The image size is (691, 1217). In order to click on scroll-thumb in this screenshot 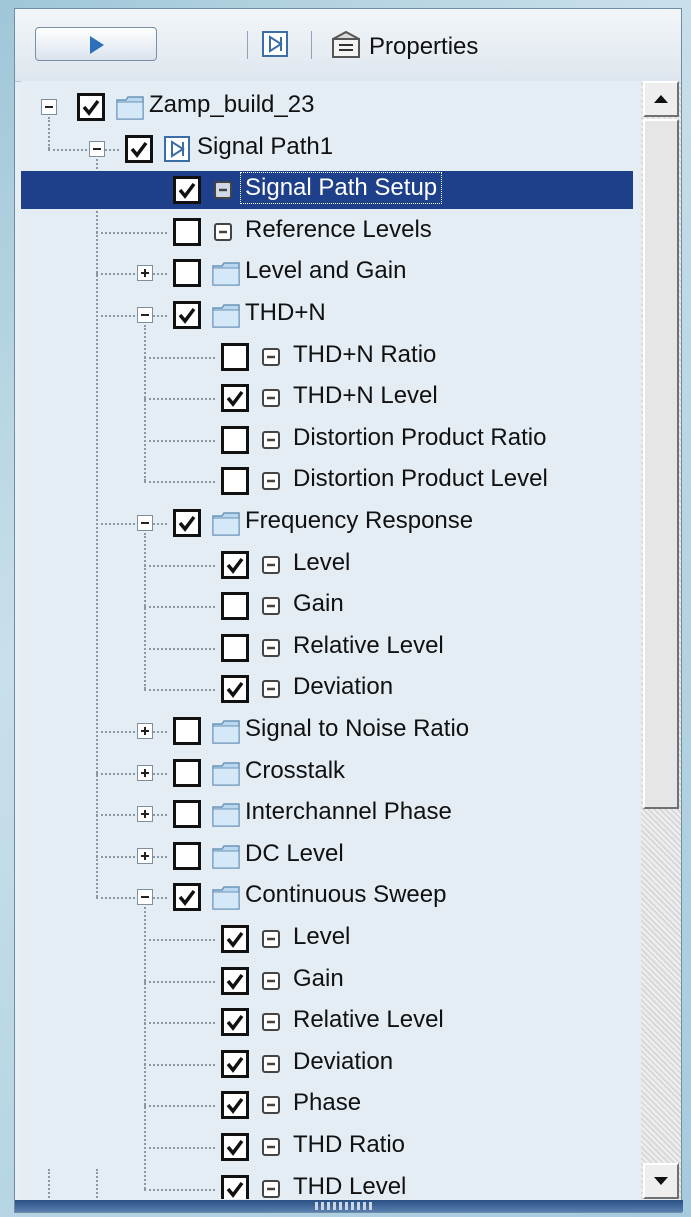, I will do `click(661, 464)`.